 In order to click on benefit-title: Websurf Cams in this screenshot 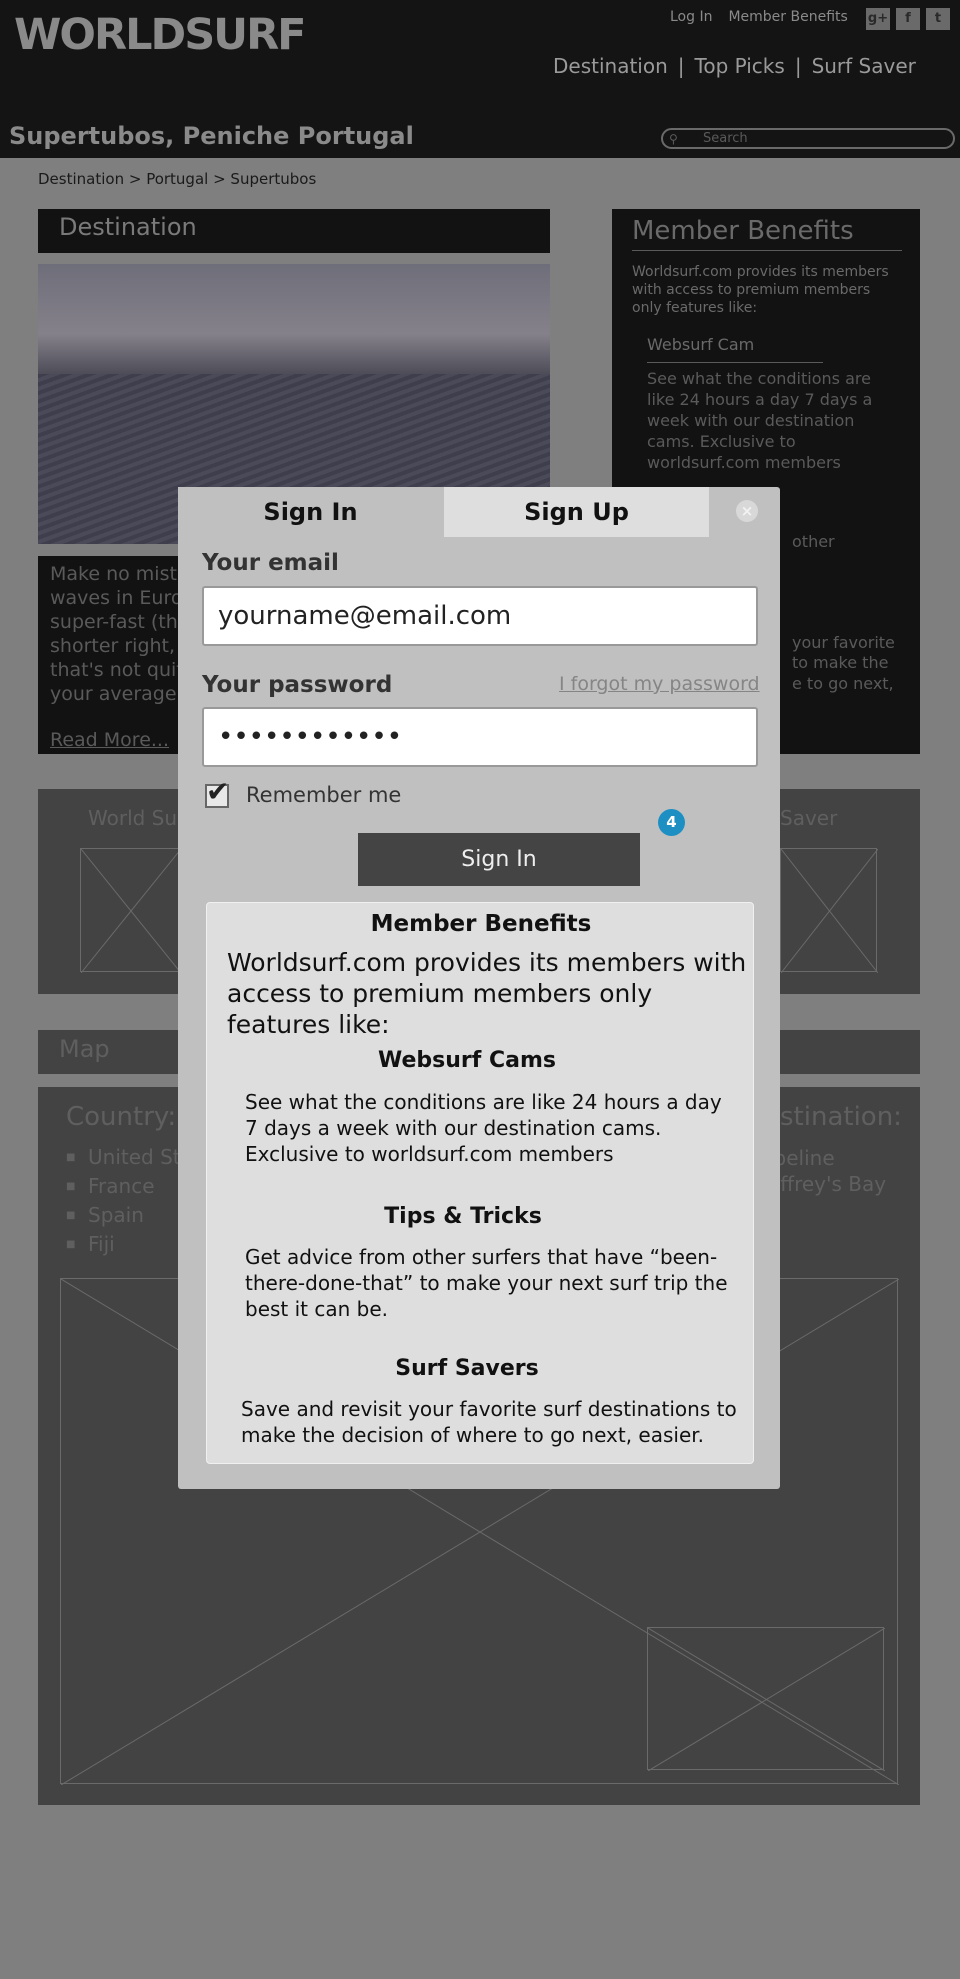, I will do `click(467, 1060)`.